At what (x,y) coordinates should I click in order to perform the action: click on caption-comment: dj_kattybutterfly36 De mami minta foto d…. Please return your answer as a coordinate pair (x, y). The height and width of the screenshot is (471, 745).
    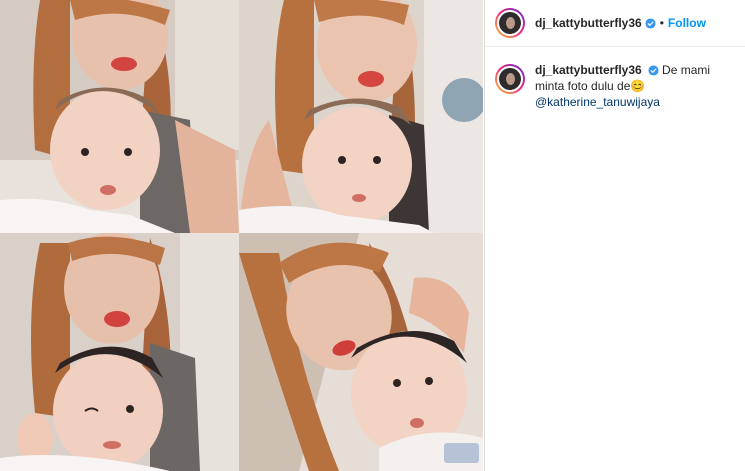
    Looking at the image, I should click on (615, 78).